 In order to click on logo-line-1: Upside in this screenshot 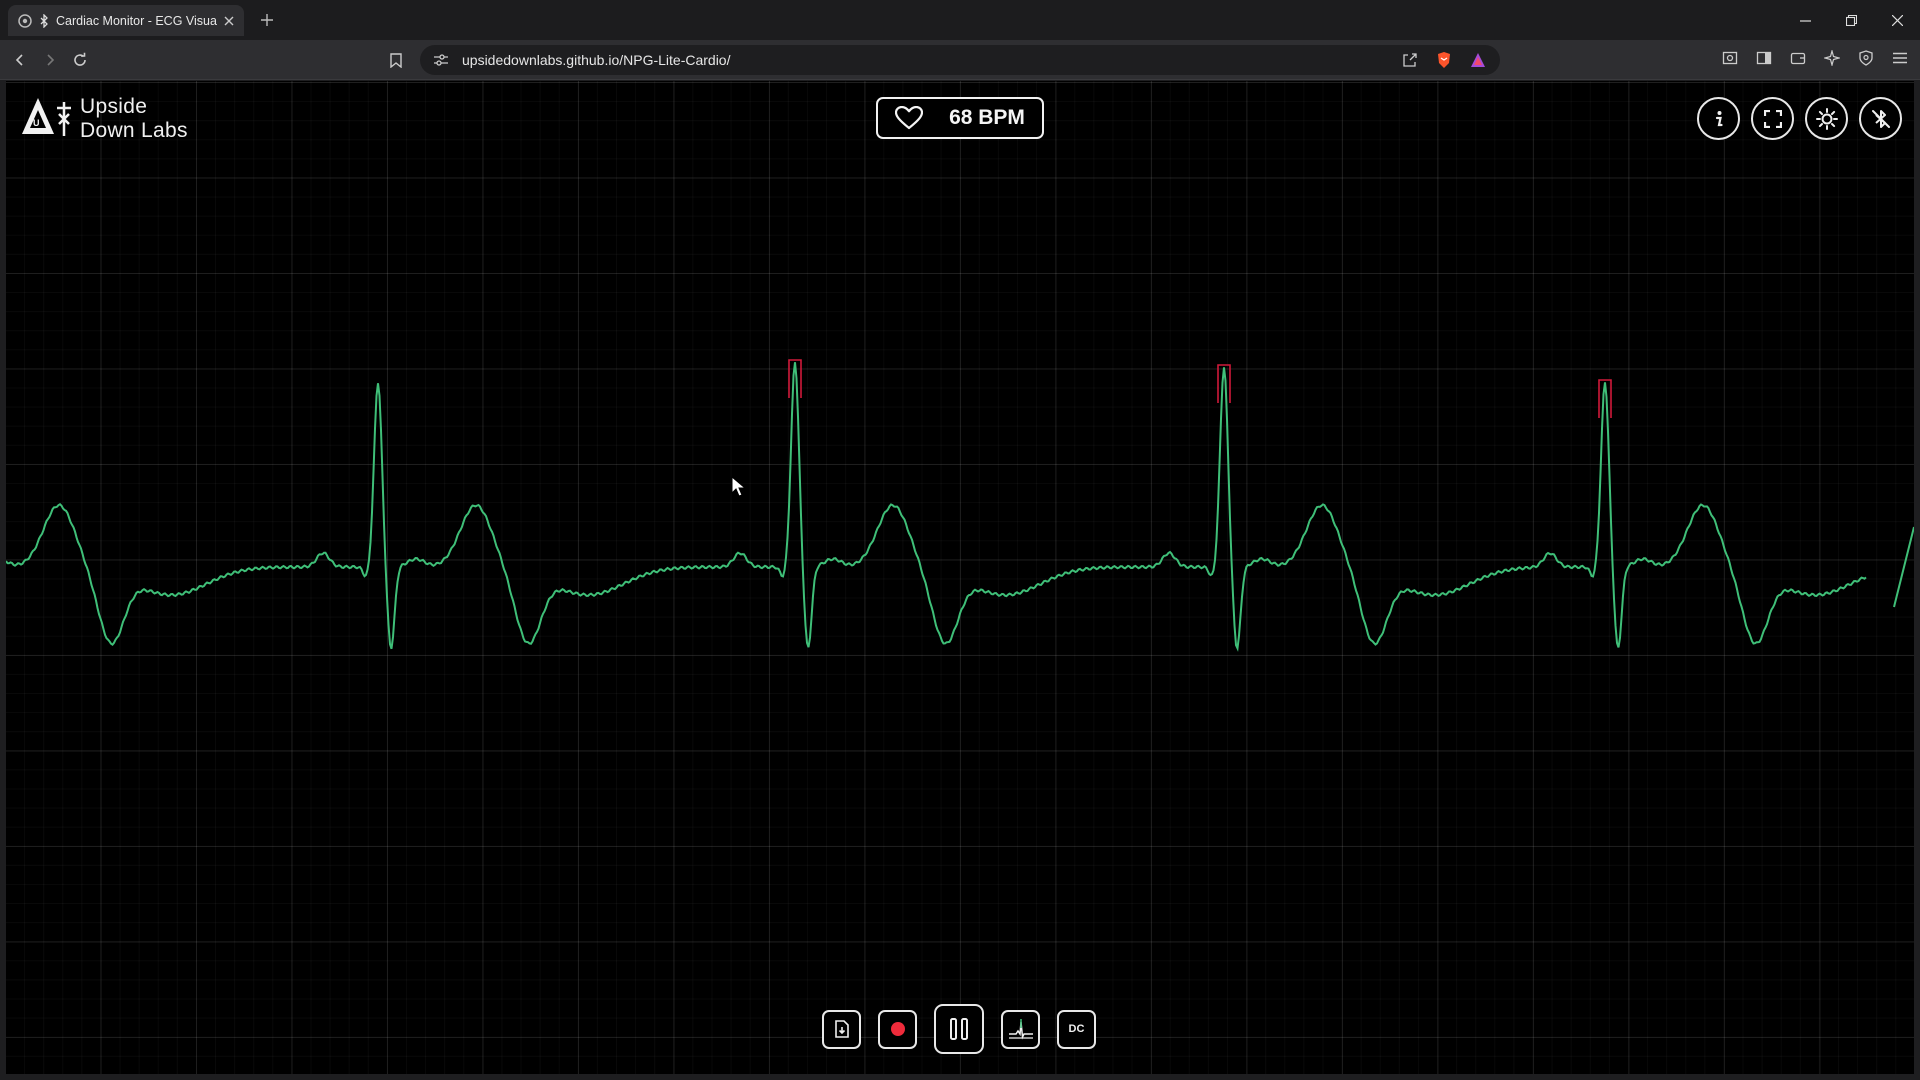, I will do `click(114, 106)`.